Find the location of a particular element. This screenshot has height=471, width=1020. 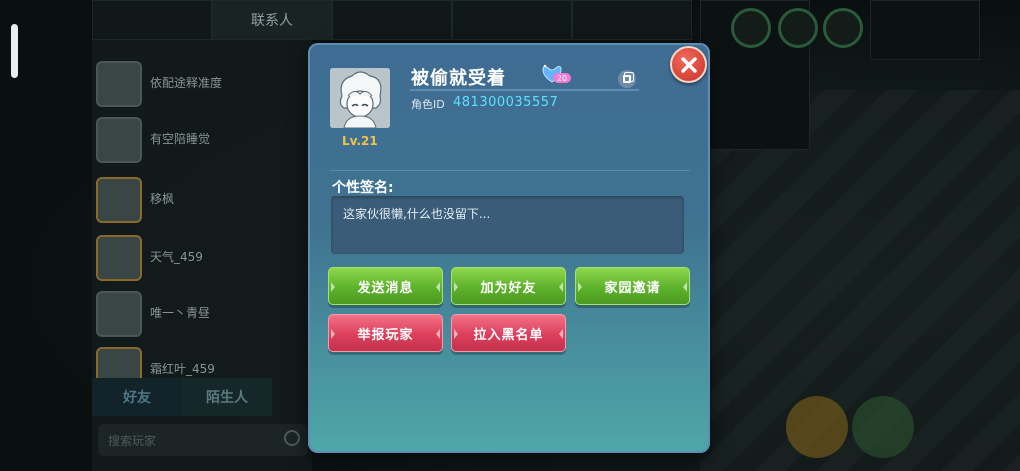

blacklist-label: 拉入黑名单 is located at coordinates (508, 335).